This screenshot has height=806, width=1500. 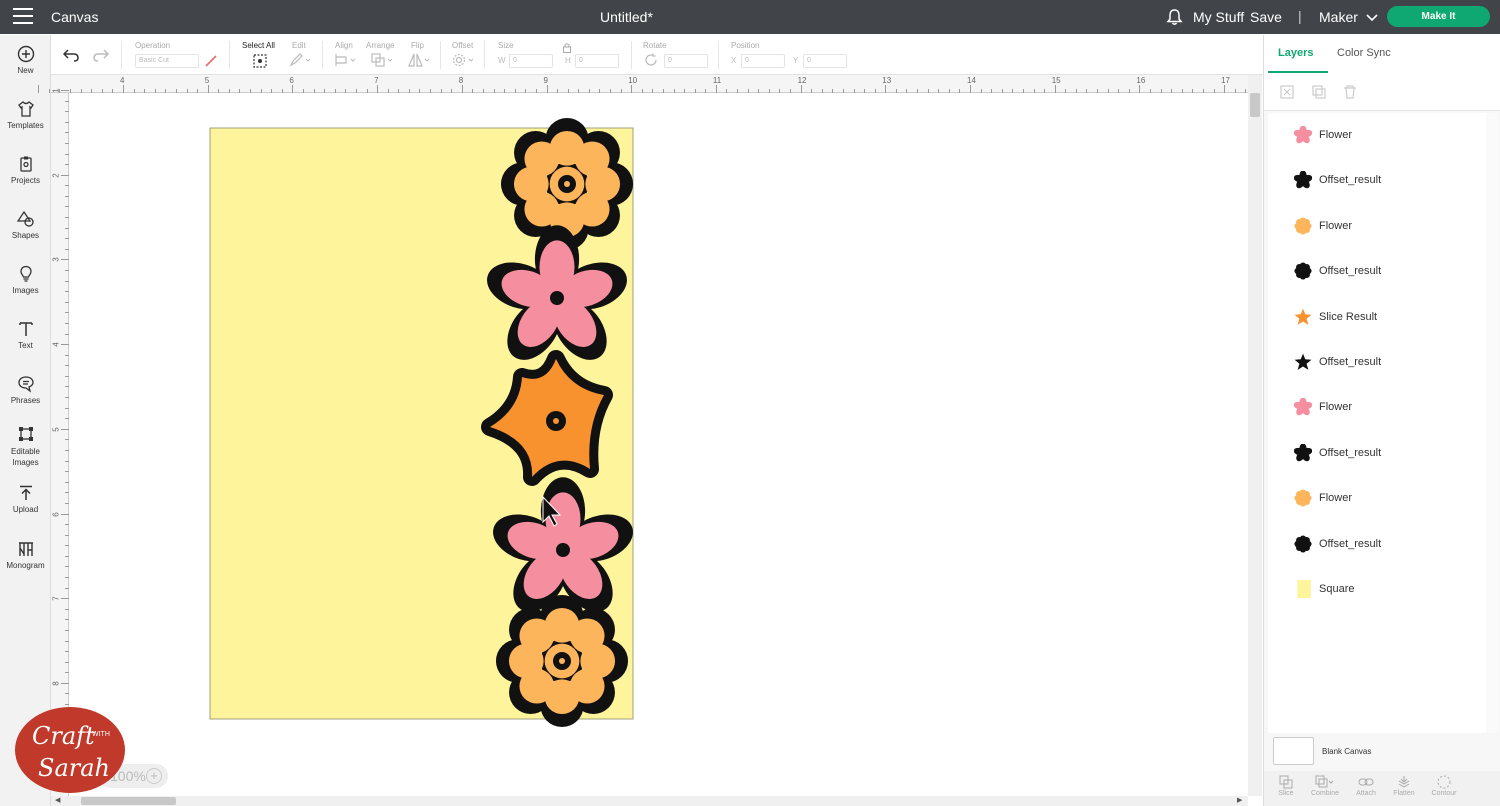 I want to click on tab-layers: Layers, so click(x=1295, y=53).